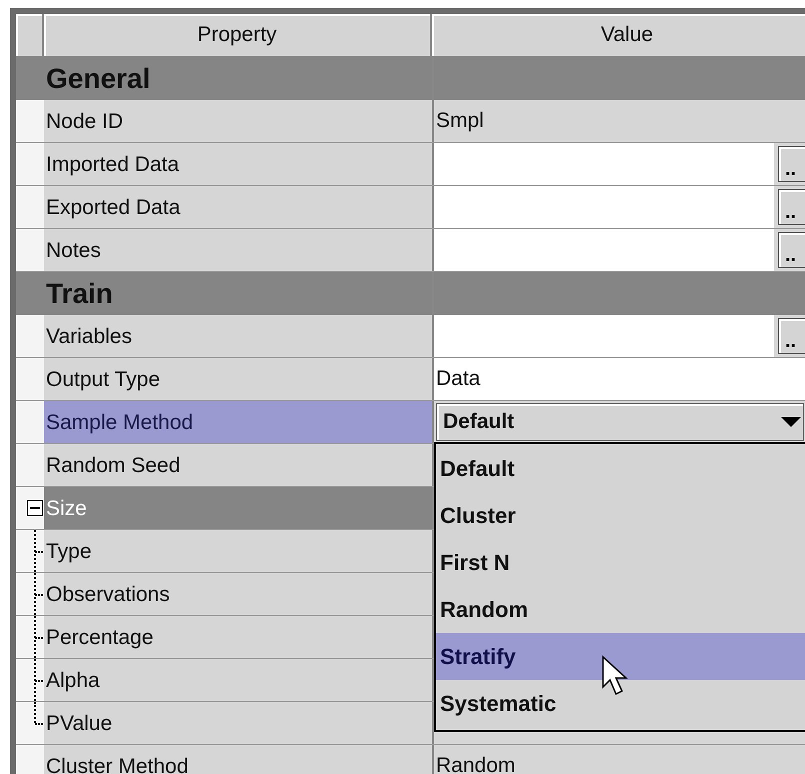  What do you see at coordinates (620, 609) in the screenshot?
I see `dropdown-option: Random` at bounding box center [620, 609].